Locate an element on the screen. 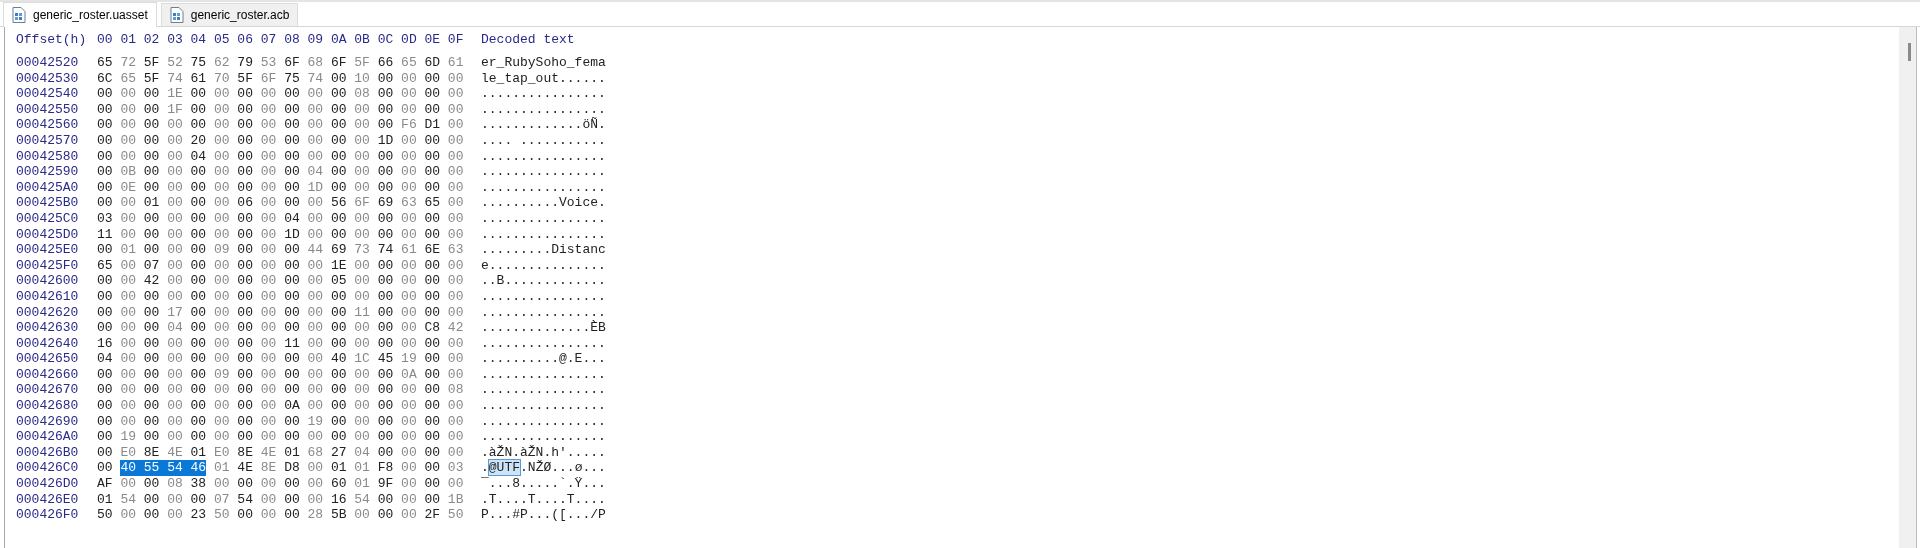 The image size is (1920, 548). hex-byte: 38 is located at coordinates (198, 484).